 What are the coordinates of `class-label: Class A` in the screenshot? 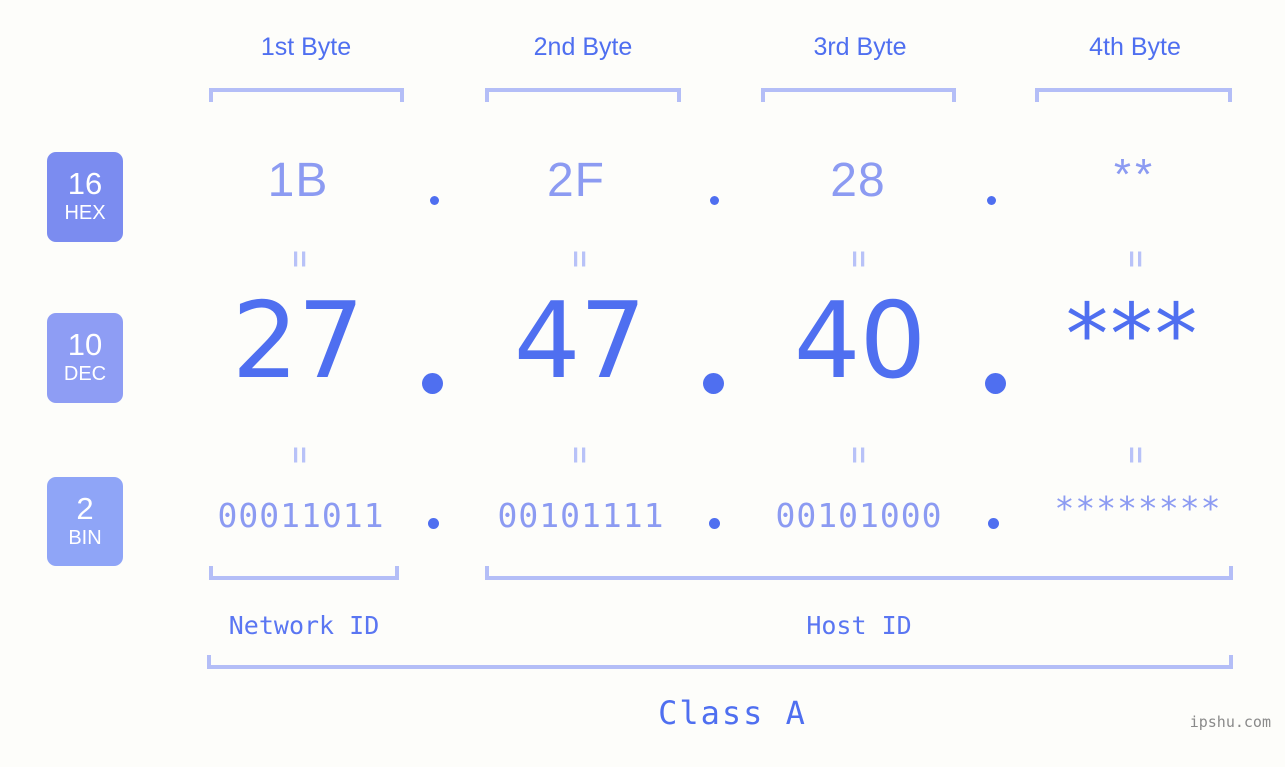 It's located at (732, 713).